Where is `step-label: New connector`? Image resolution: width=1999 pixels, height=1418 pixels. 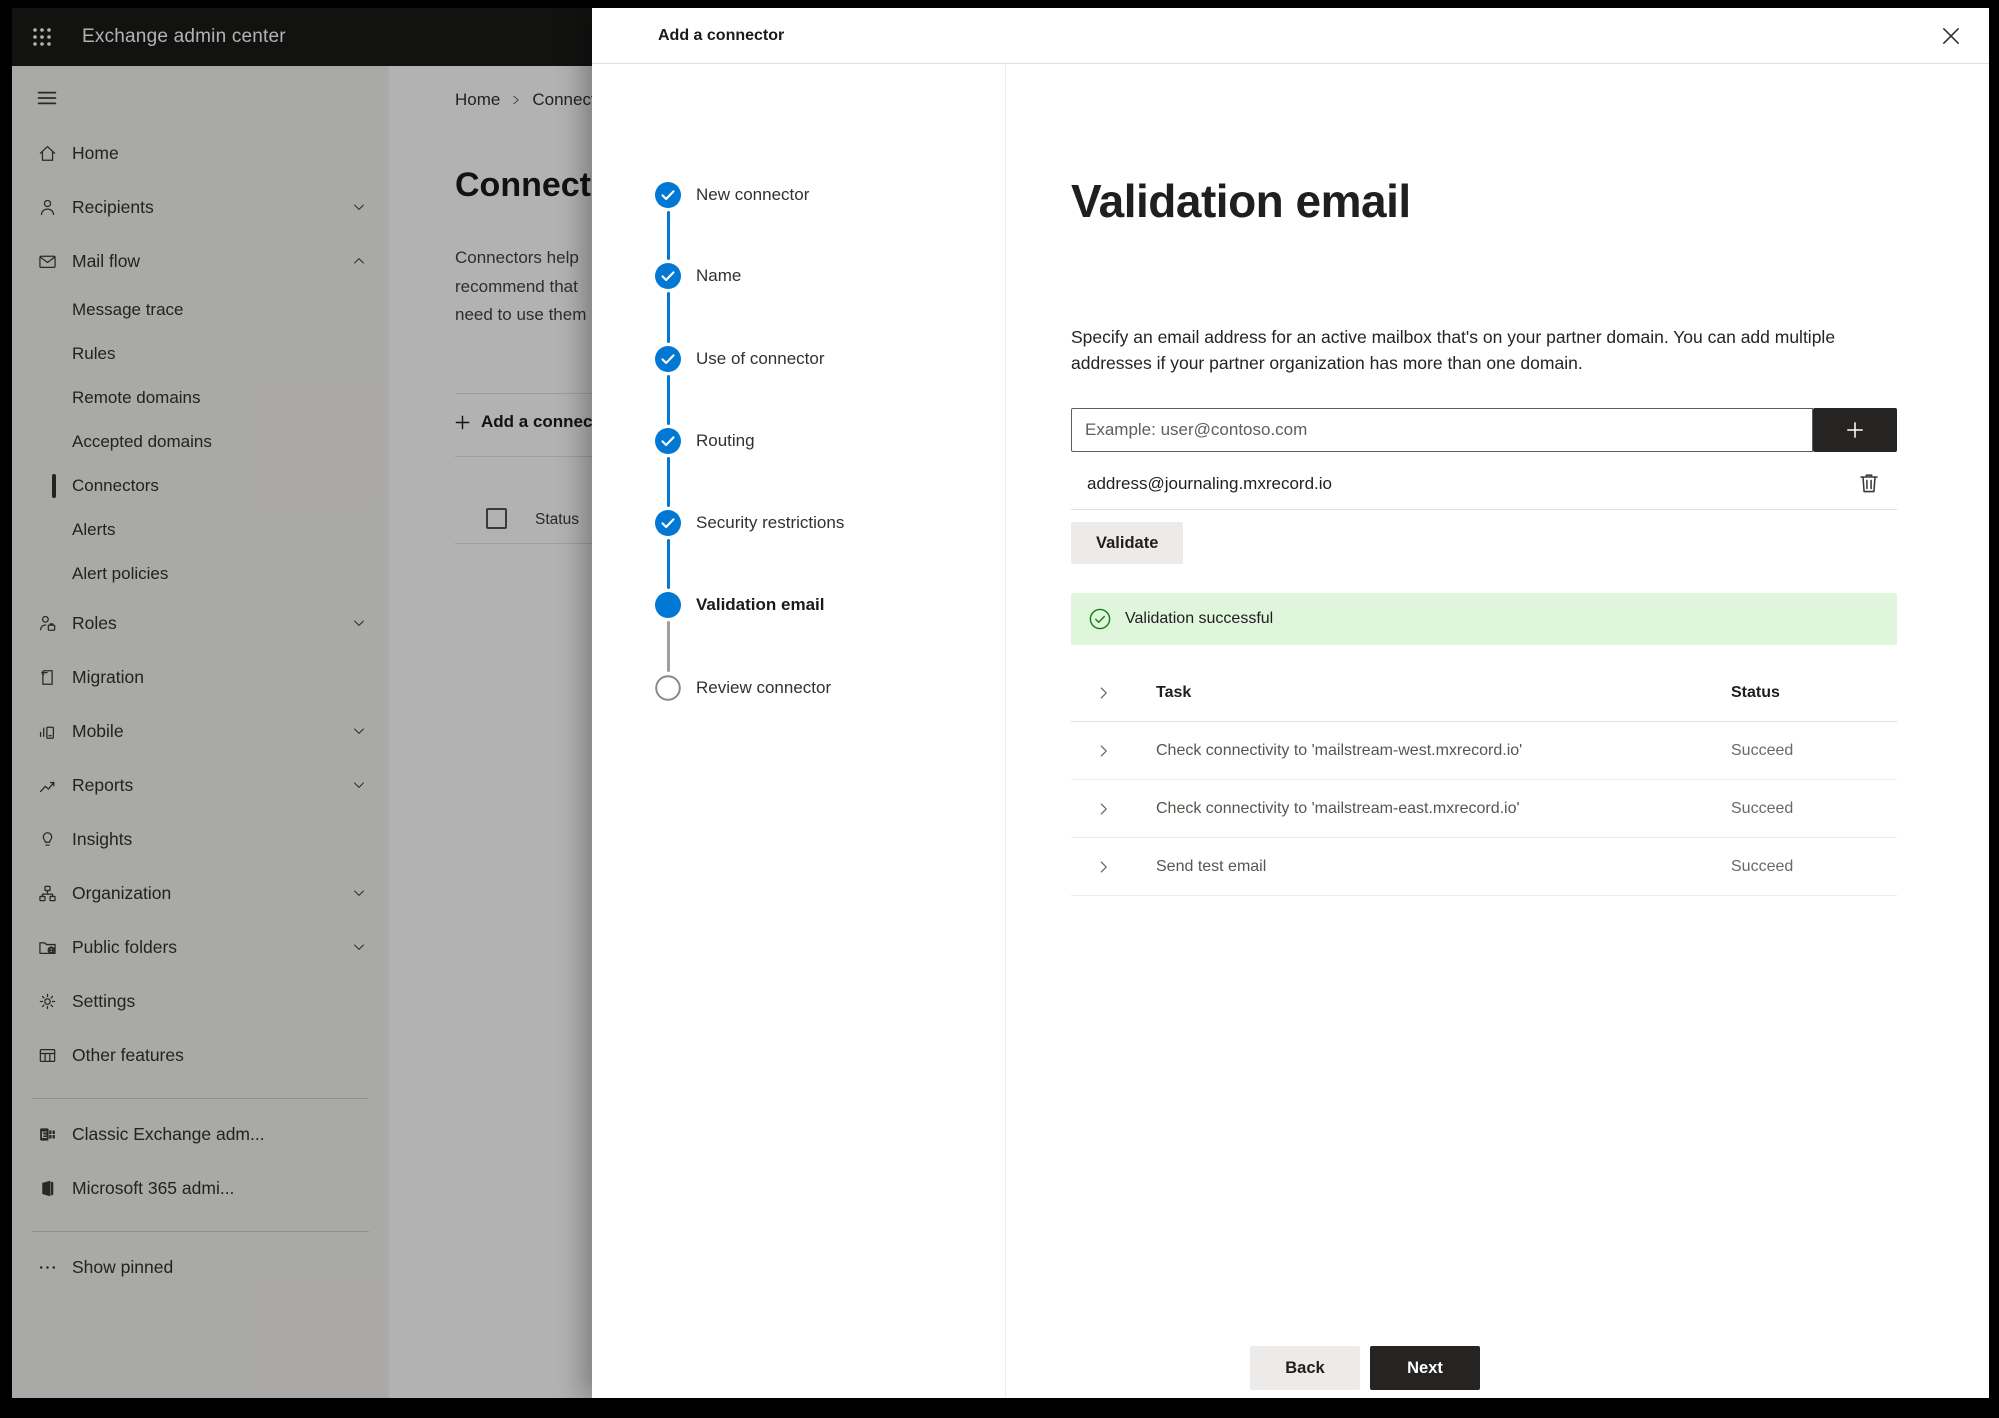
step-label: New connector is located at coordinates (753, 194).